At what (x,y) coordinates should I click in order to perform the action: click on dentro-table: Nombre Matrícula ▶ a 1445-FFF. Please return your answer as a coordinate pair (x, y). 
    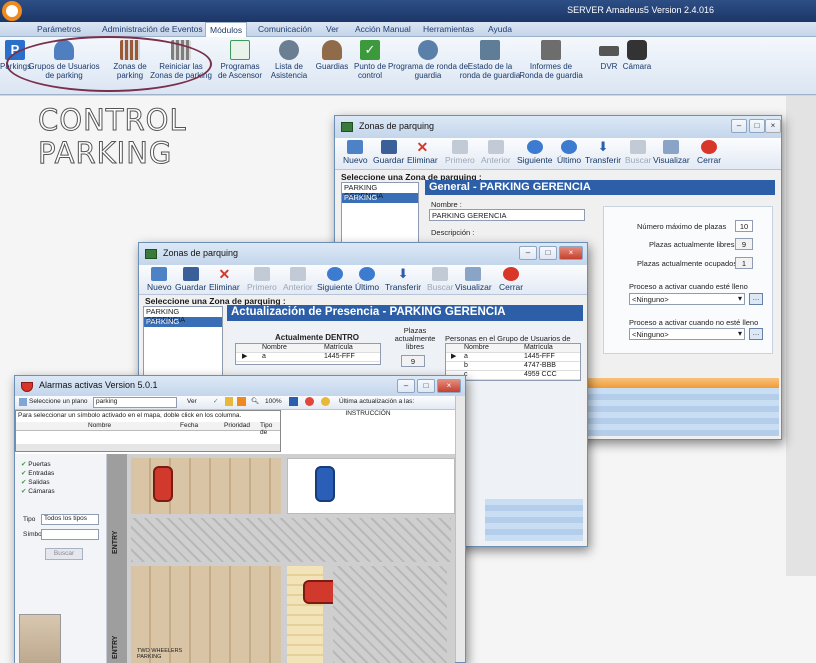
    Looking at the image, I should click on (308, 354).